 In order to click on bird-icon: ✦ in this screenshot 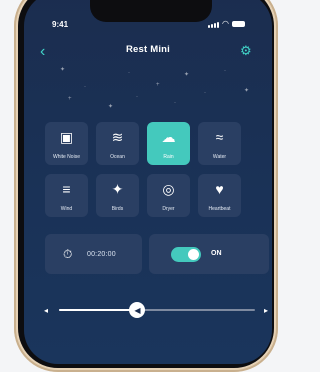, I will do `click(117, 189)`.